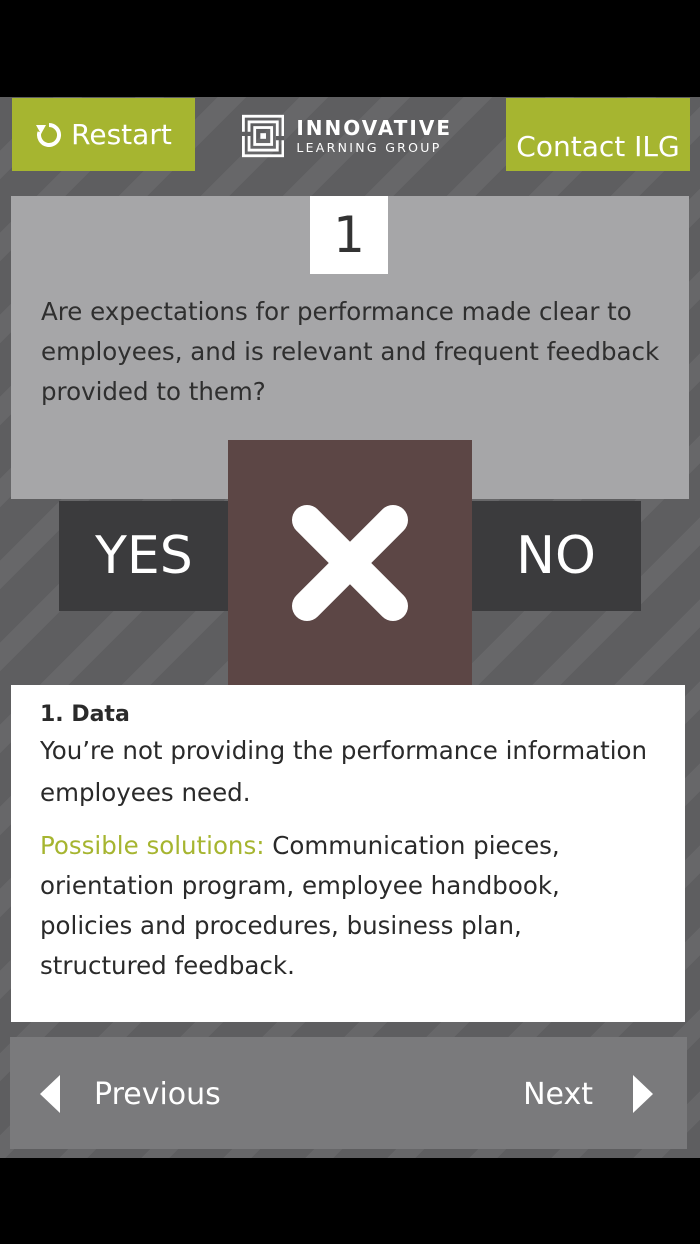 The height and width of the screenshot is (1244, 700). Describe the element at coordinates (598, 146) in the screenshot. I see `contact-label: Contact ILG` at that location.